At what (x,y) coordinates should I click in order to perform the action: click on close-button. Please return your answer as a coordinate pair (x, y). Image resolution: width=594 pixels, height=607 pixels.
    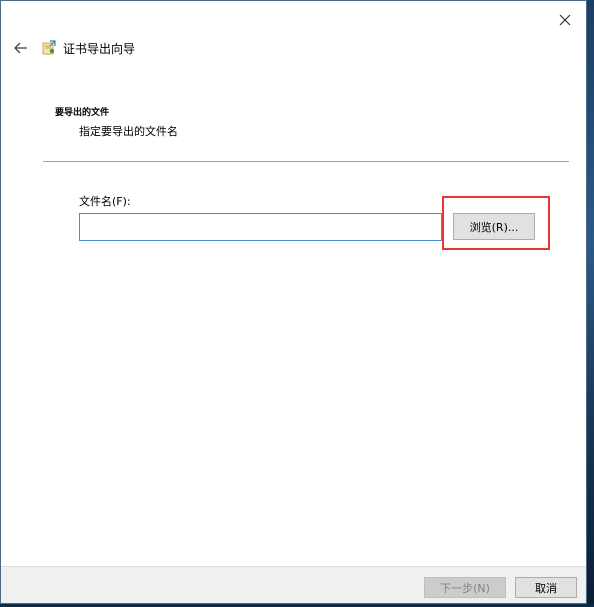
    Looking at the image, I should click on (565, 20).